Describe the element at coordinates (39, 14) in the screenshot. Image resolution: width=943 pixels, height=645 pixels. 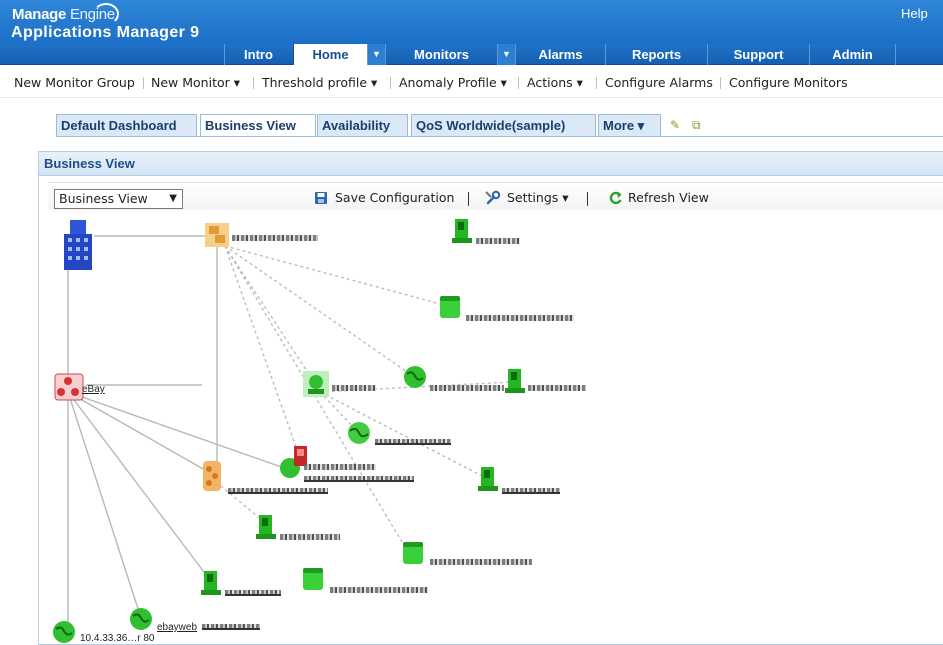
I see `brand-top: Manage` at that location.